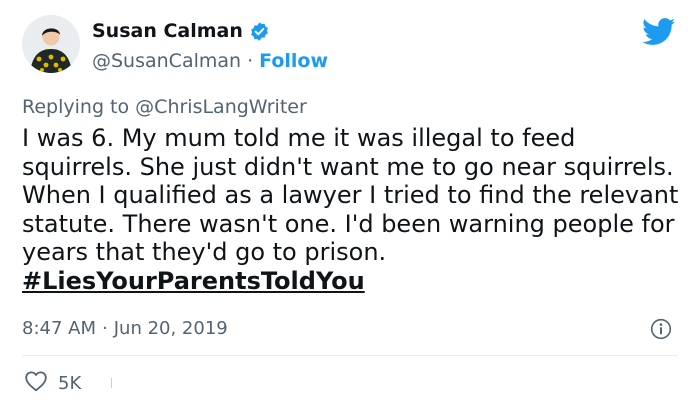 The height and width of the screenshot is (410, 700). What do you see at coordinates (661, 331) in the screenshot?
I see `info-icon` at bounding box center [661, 331].